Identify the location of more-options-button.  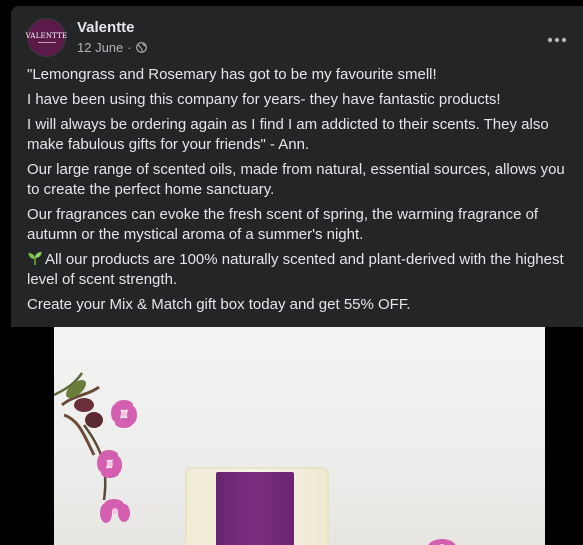
(557, 40).